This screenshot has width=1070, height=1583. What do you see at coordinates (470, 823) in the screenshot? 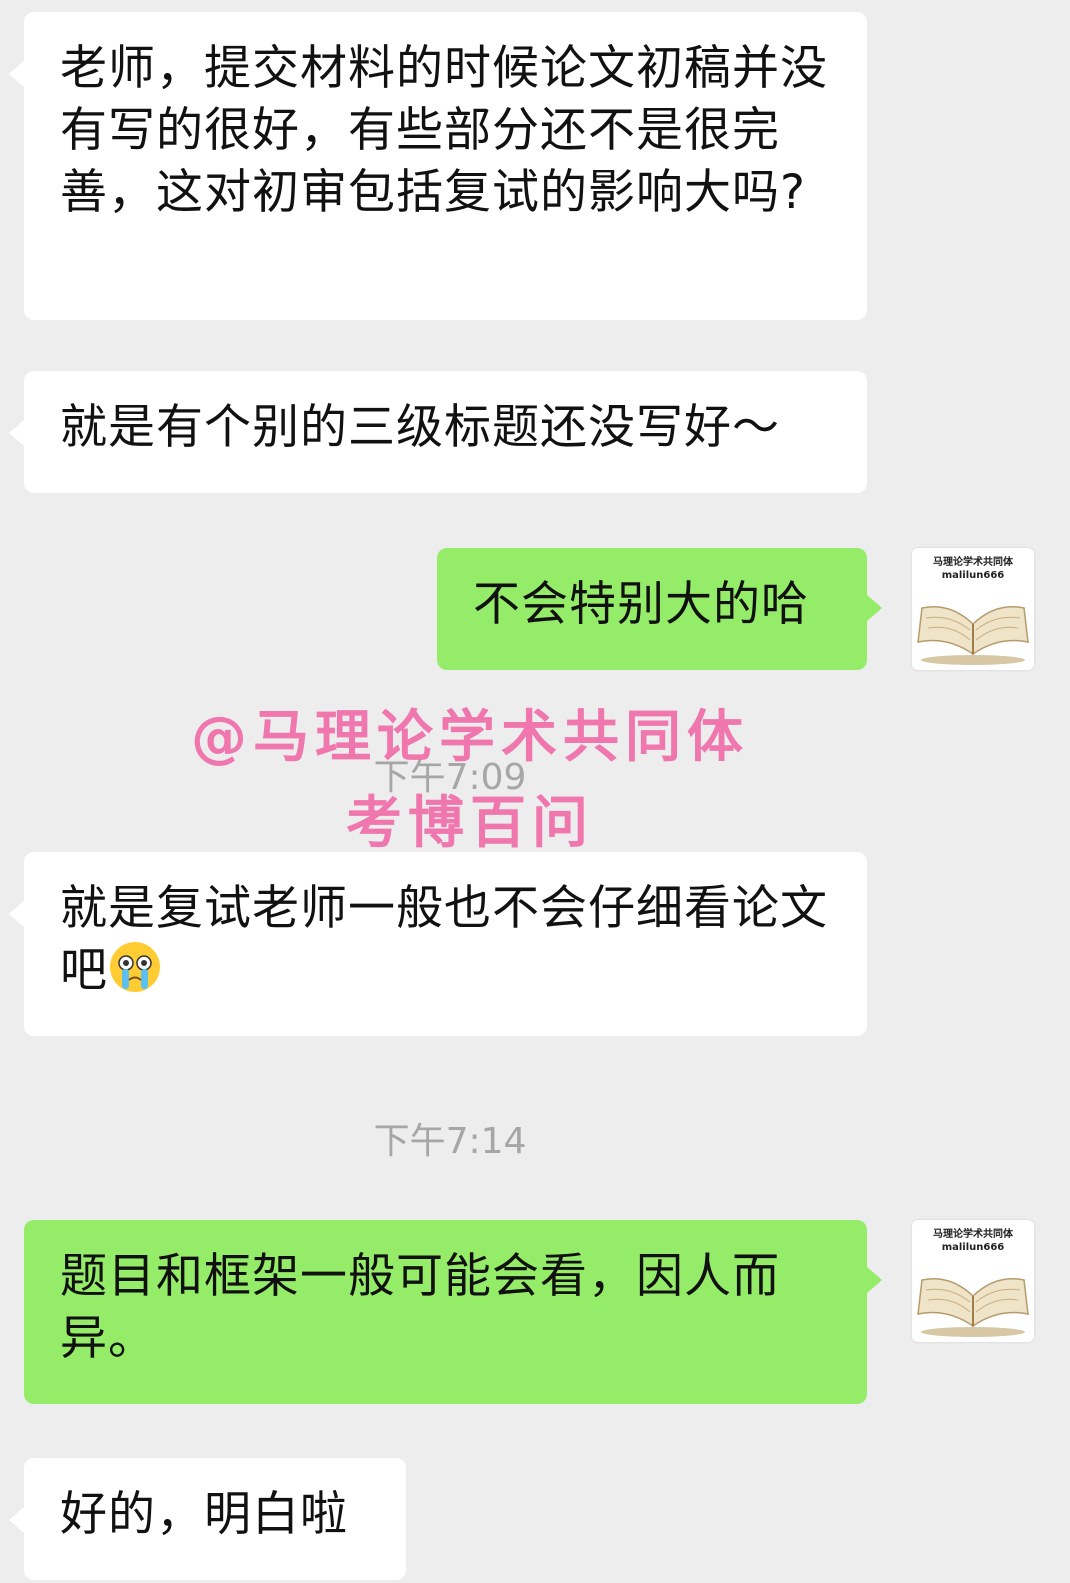
I see `watermark-line: 考博百问` at bounding box center [470, 823].